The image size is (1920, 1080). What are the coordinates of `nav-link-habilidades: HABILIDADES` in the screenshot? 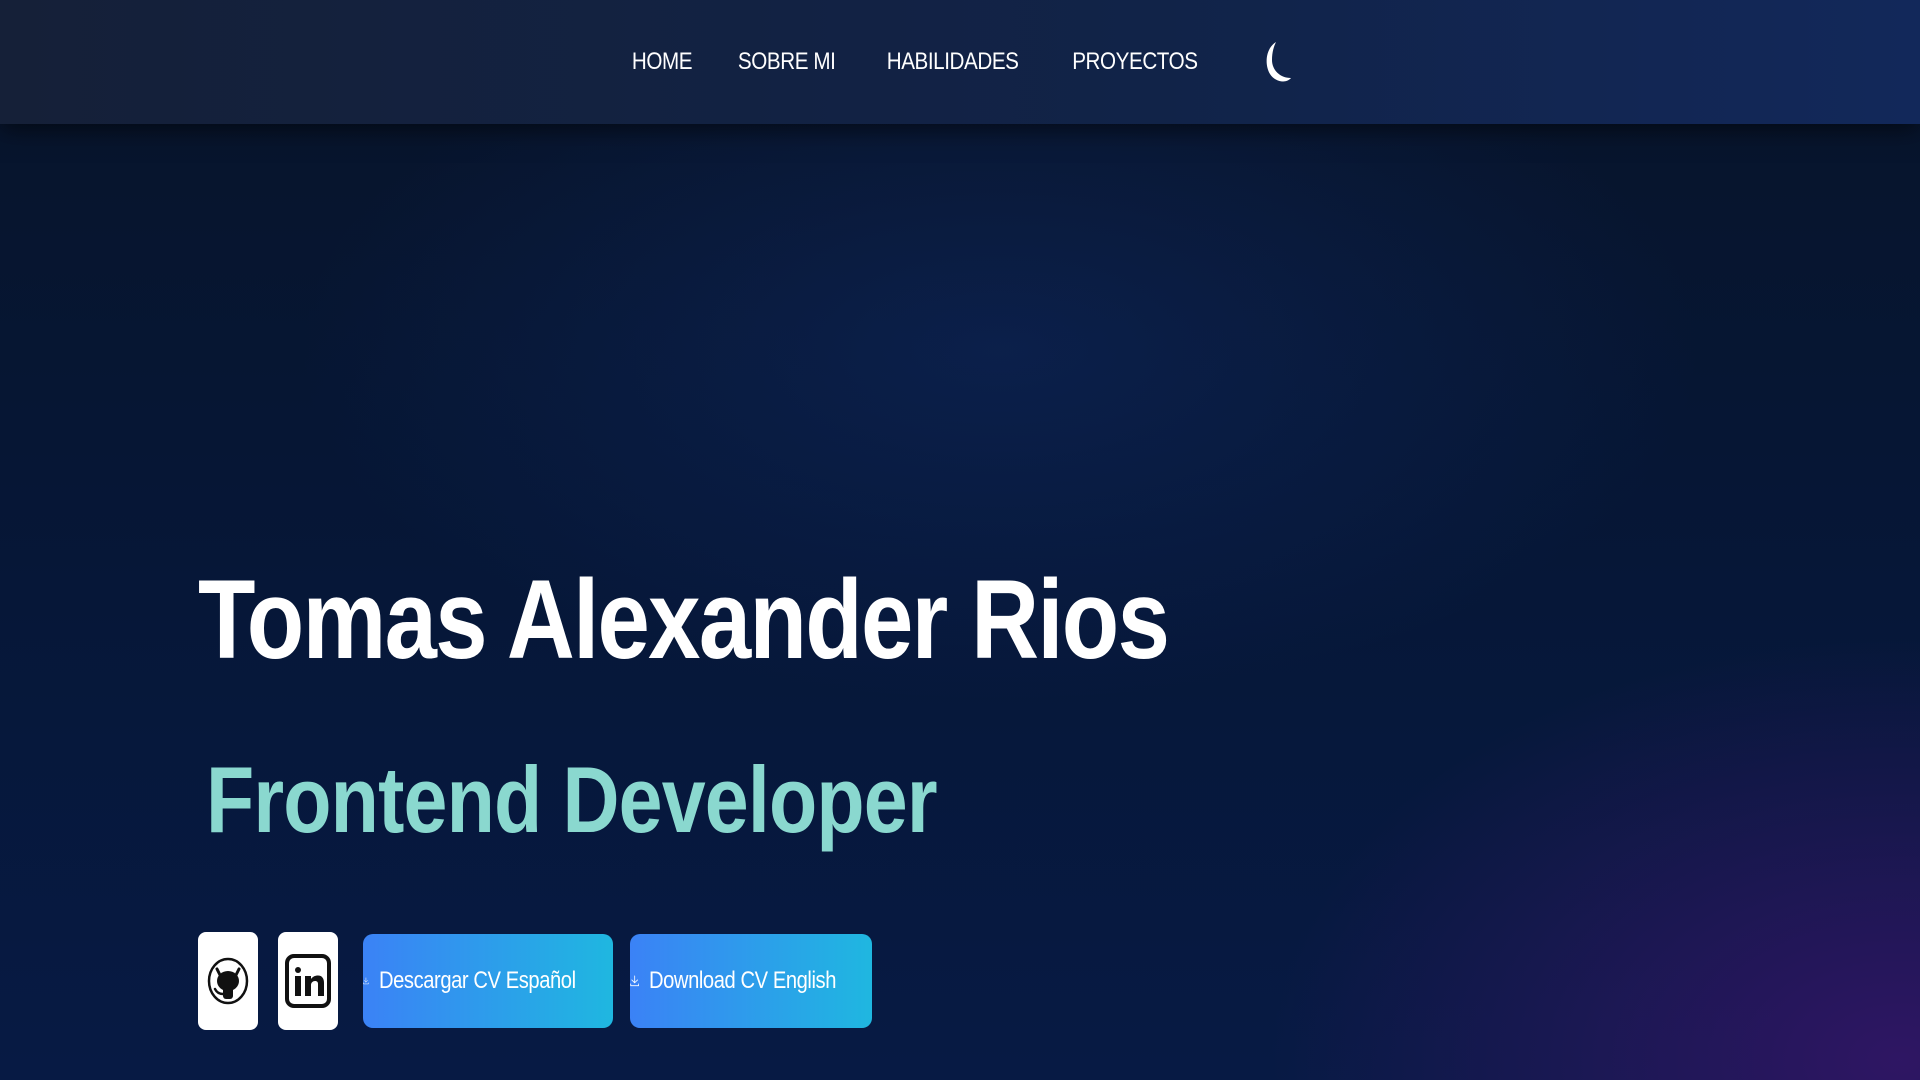 It's located at (953, 62).